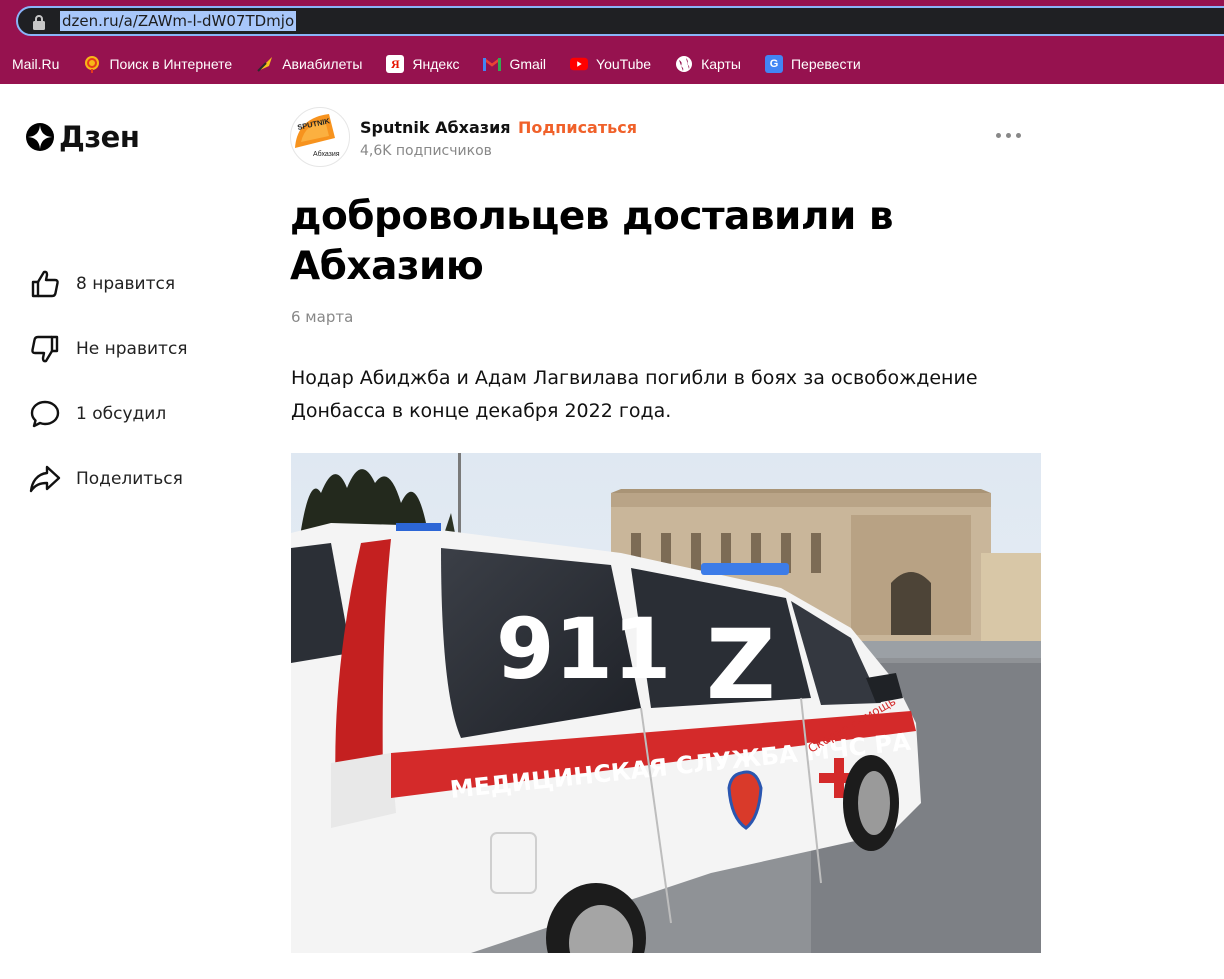  Describe the element at coordinates (171, 64) in the screenshot. I see `bookmark-label: Поиск в Интернете` at that location.